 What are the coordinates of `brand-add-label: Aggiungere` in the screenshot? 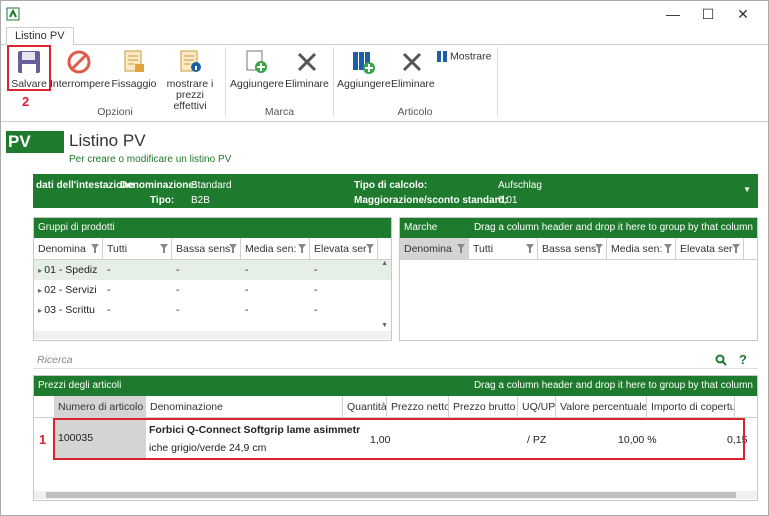 It's located at (257, 84).